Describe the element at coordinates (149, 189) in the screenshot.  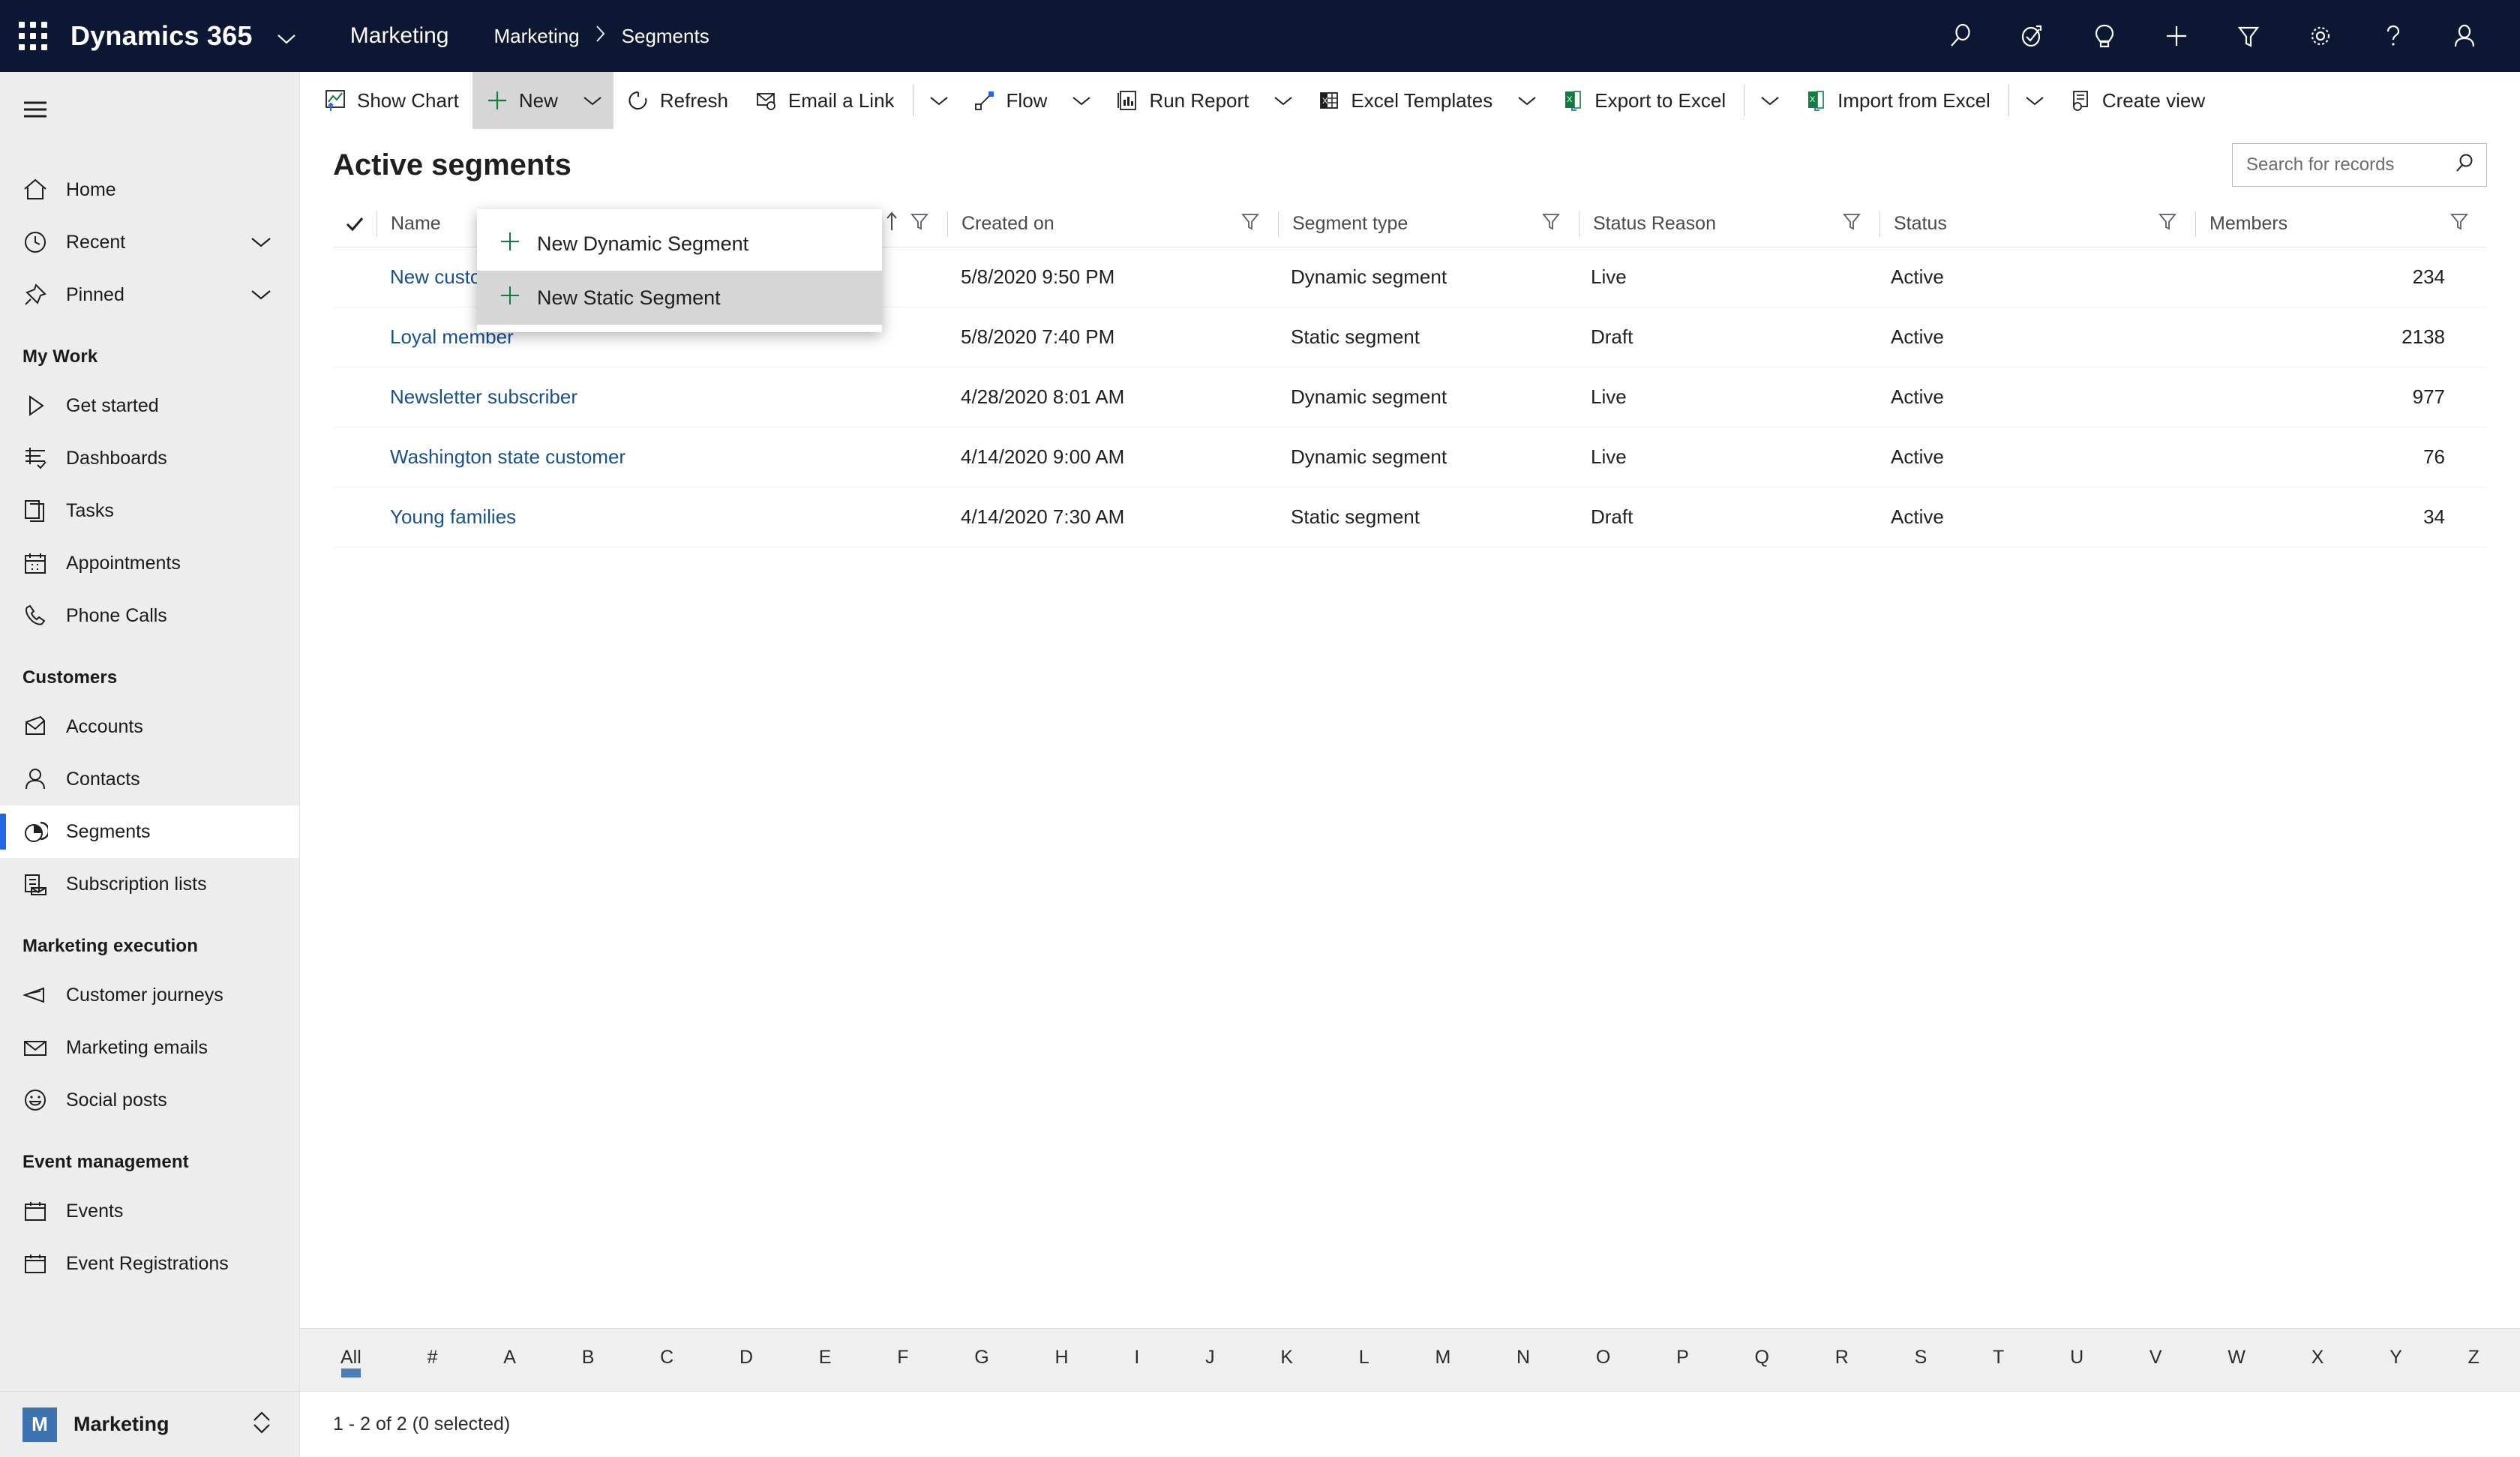
I see `sidebar-item-home: Home` at that location.